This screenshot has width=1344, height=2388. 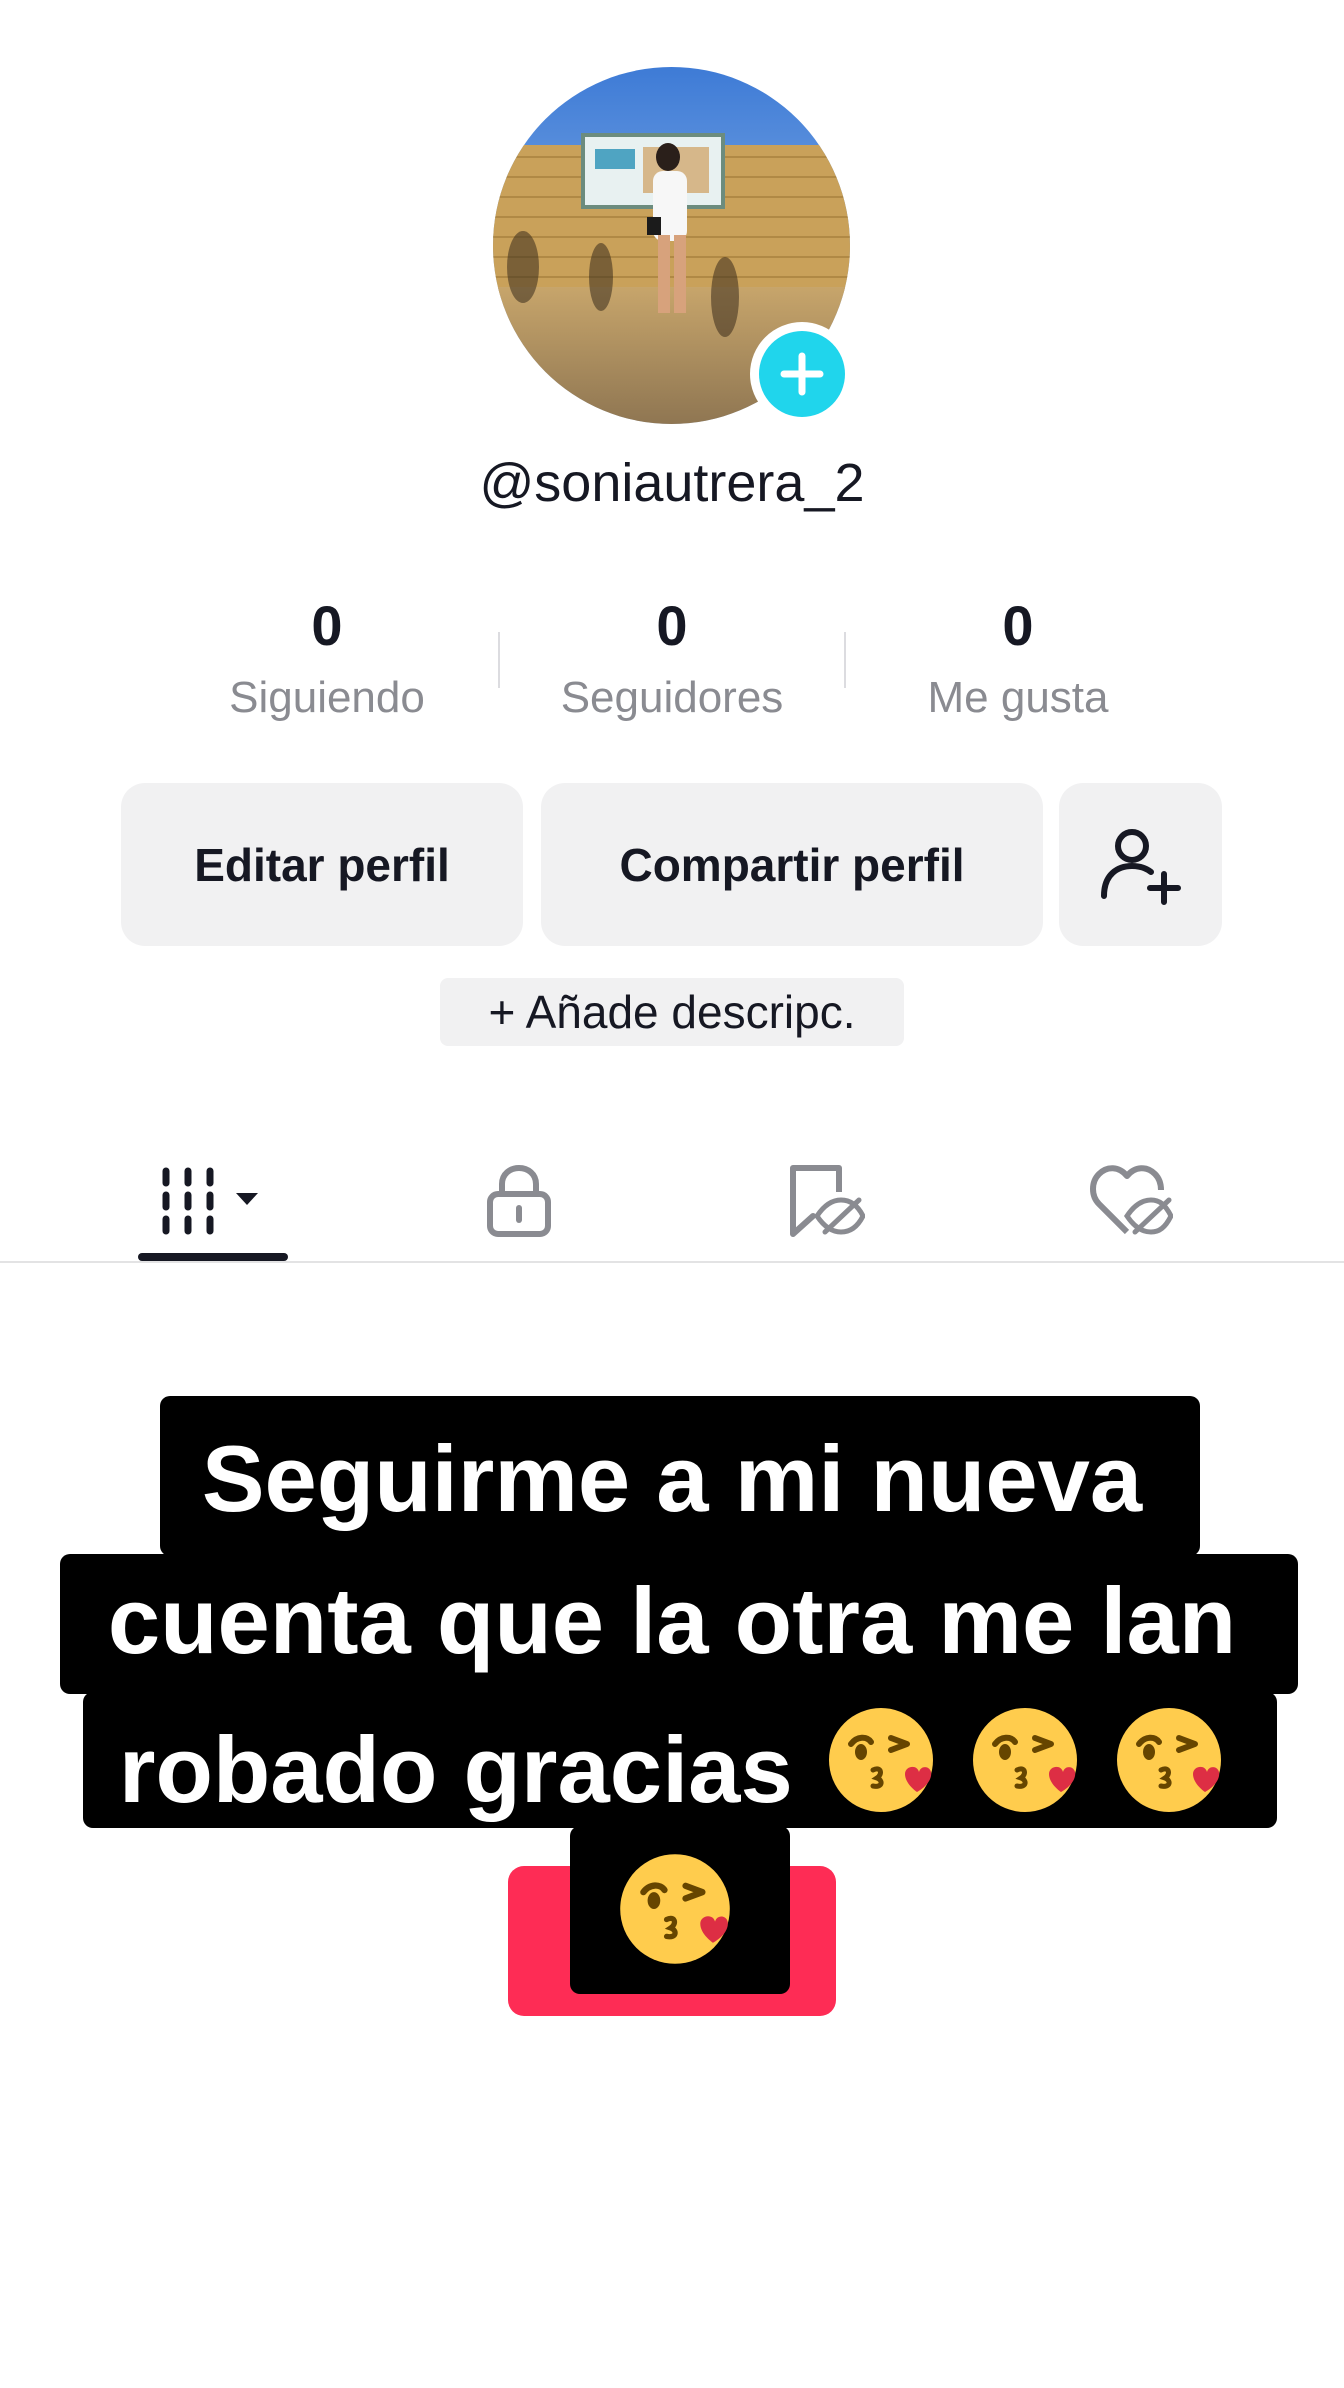 What do you see at coordinates (213, 1257) in the screenshot?
I see `active-tab-indicator` at bounding box center [213, 1257].